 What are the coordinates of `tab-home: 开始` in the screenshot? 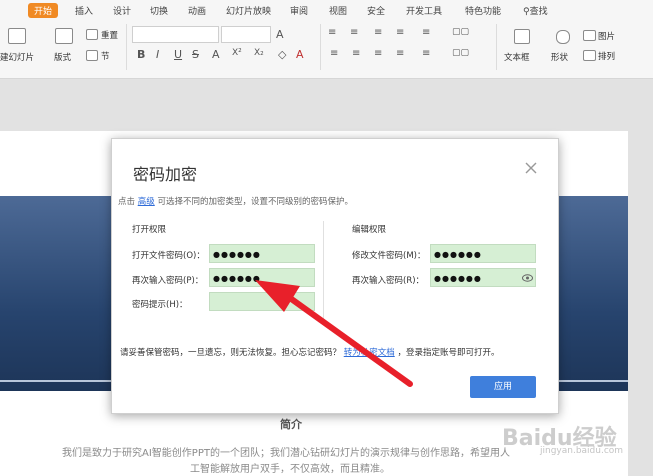 It's located at (43, 10).